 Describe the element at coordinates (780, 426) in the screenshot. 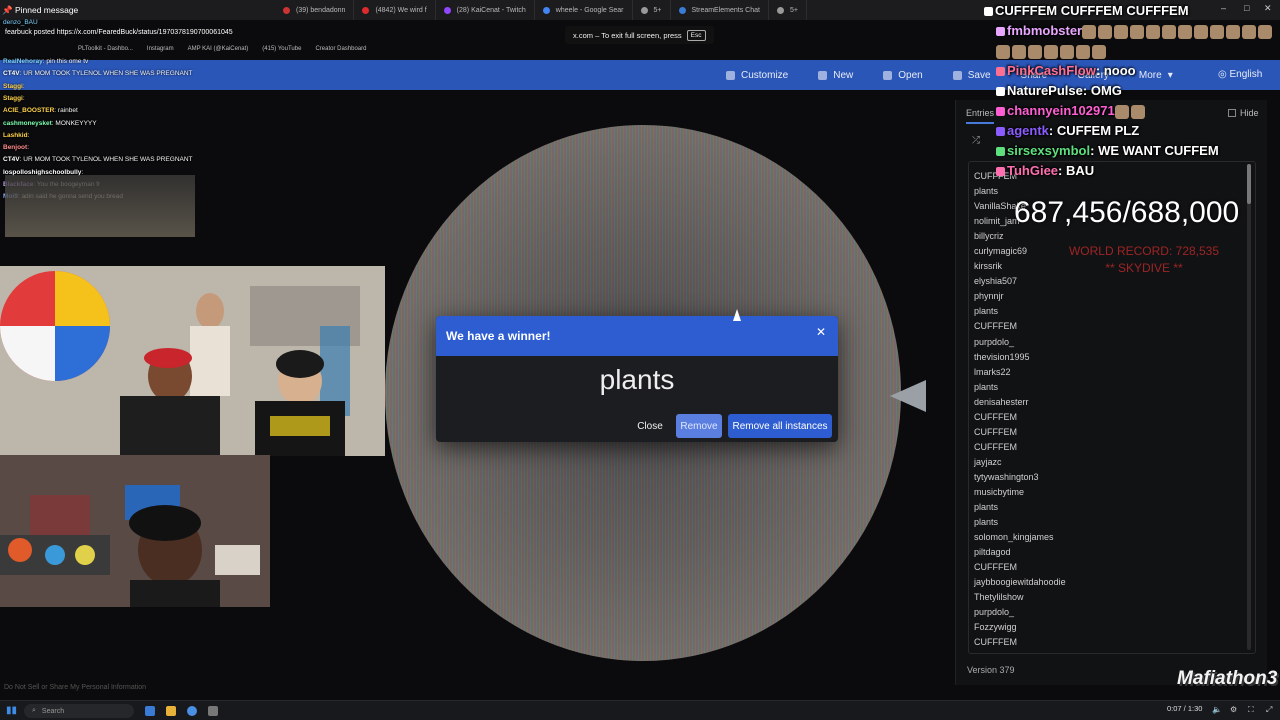

I see `remove-all-instances-button: Remove all instances` at that location.